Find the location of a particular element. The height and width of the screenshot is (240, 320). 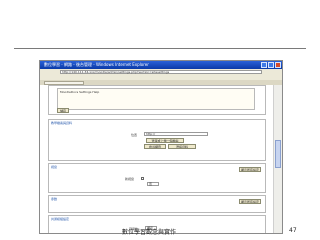

params-section: 參數 顯示所有設定 is located at coordinates (157, 204).